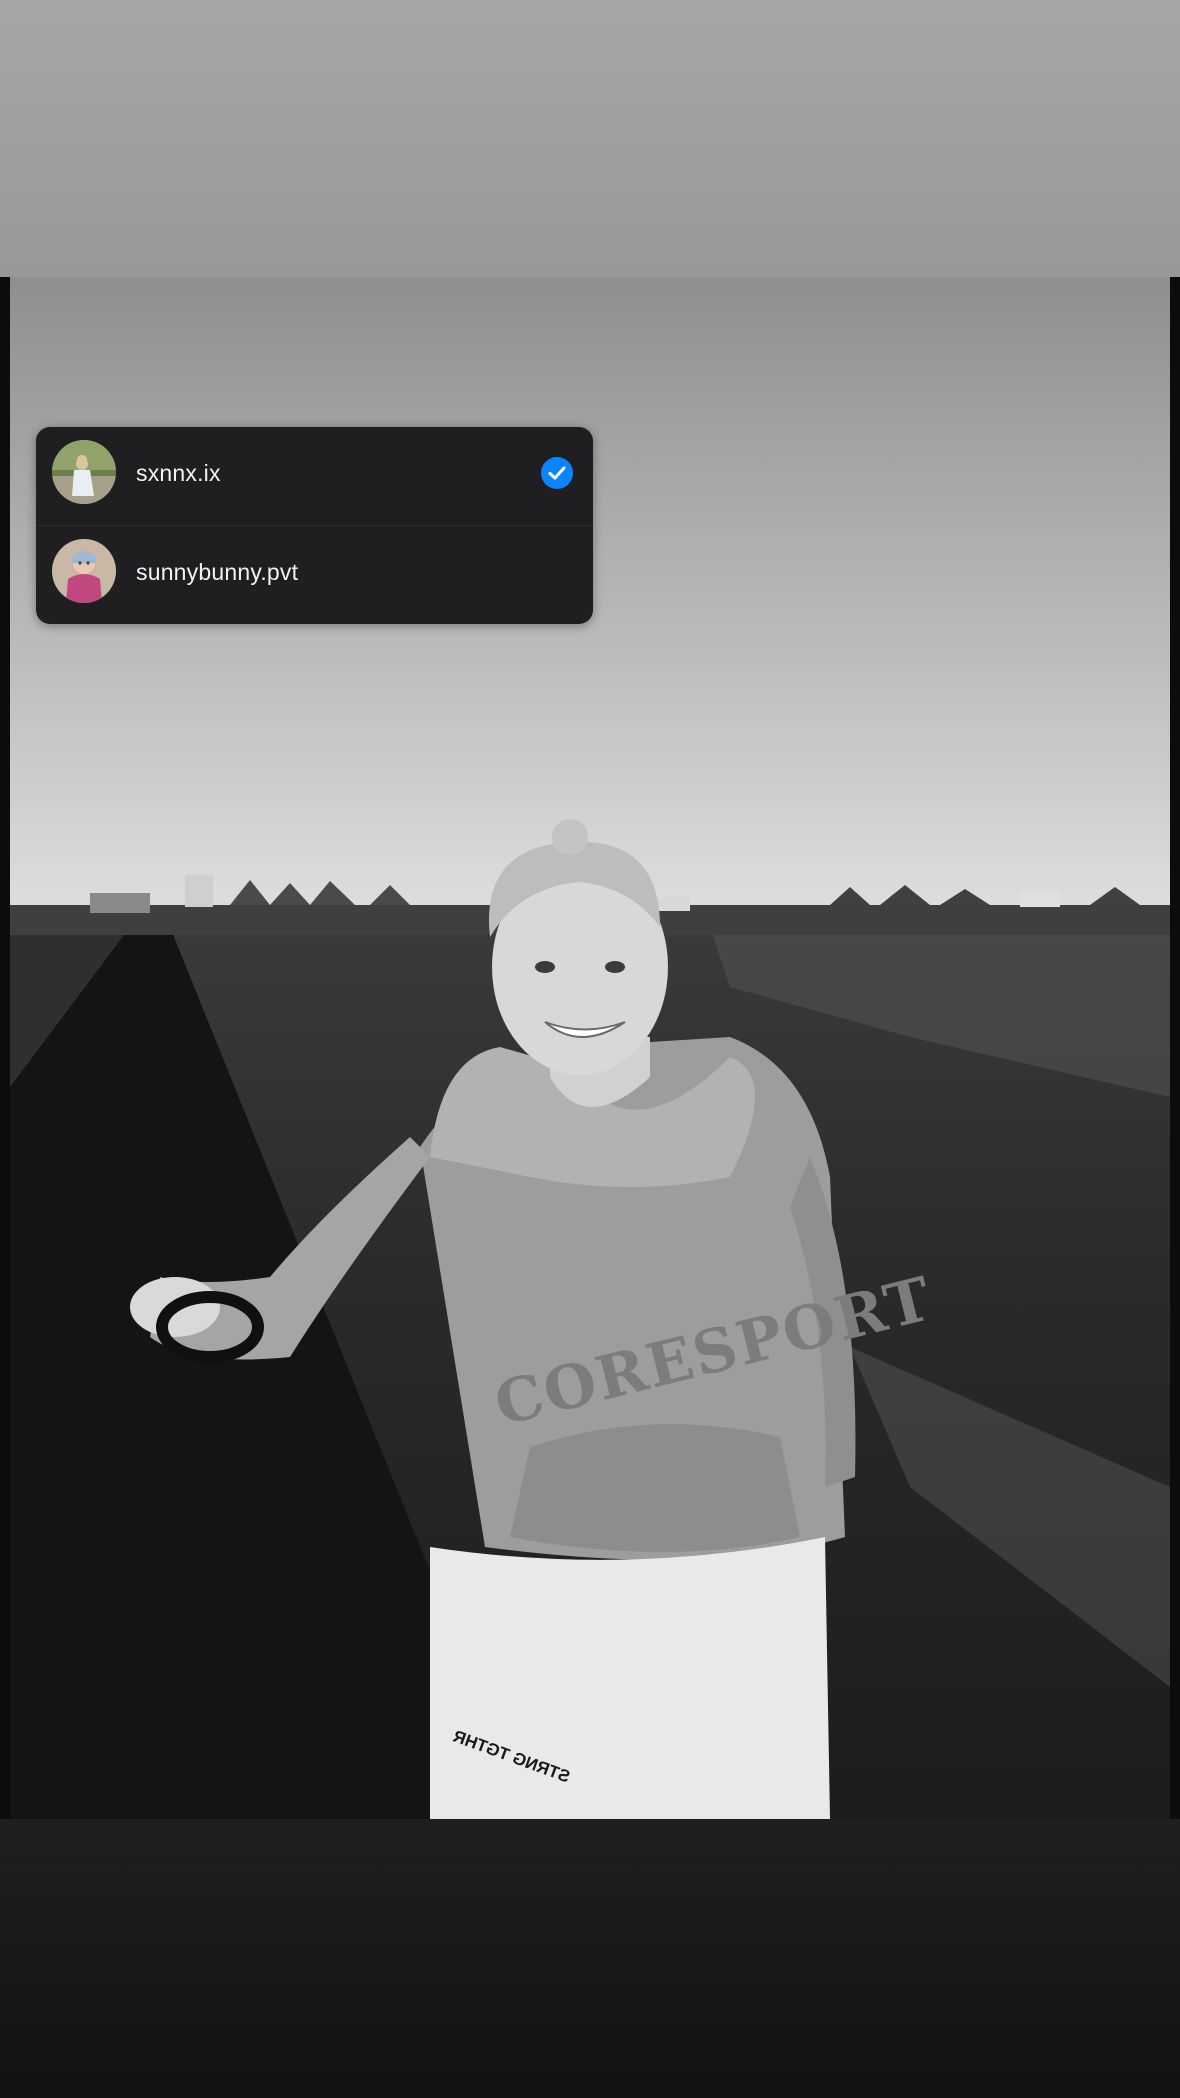 The height and width of the screenshot is (2098, 1180). Describe the element at coordinates (590, 1958) in the screenshot. I see `bottom-gradient` at that location.